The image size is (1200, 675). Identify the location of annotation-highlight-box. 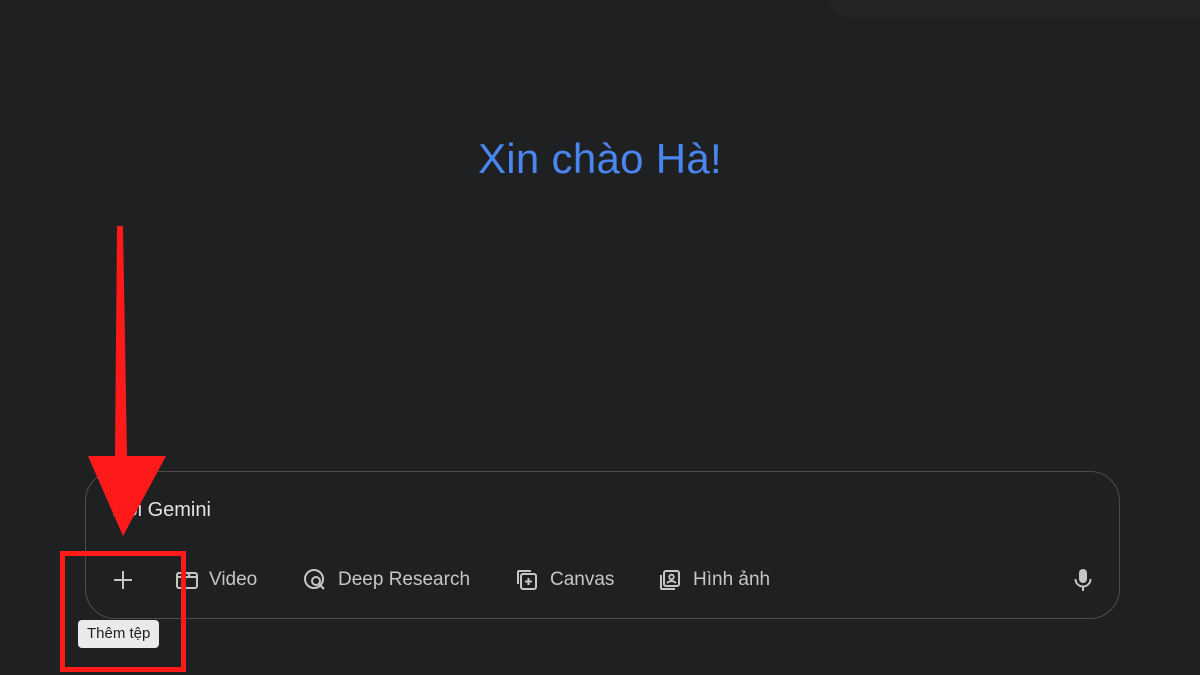
(123, 611).